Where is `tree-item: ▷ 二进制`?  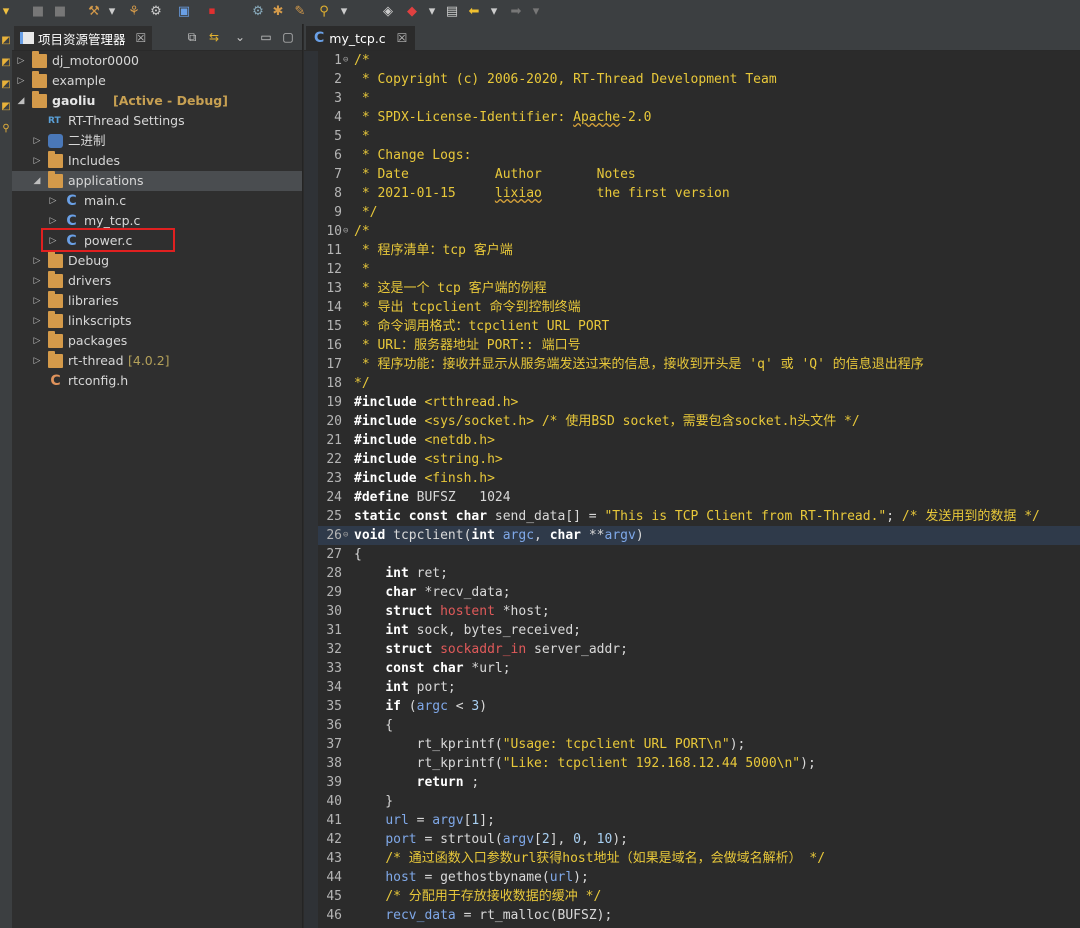 tree-item: ▷ 二进制 is located at coordinates (157, 141).